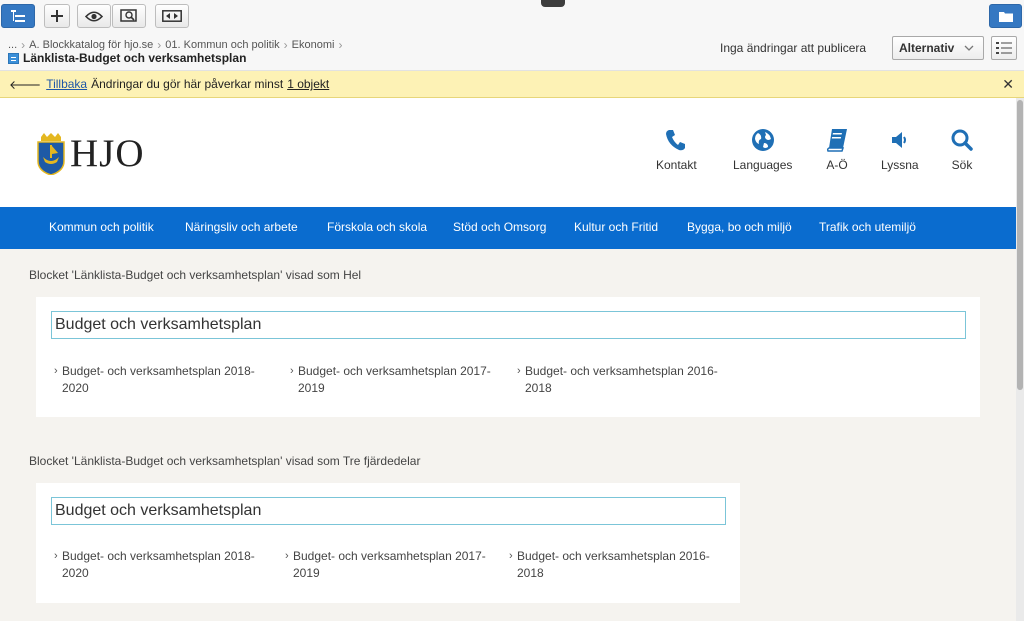 Image resolution: width=1024 pixels, height=621 pixels. Describe the element at coordinates (135, 58) in the screenshot. I see `page-title: Länklista-Budget och verksamhetsplan` at that location.